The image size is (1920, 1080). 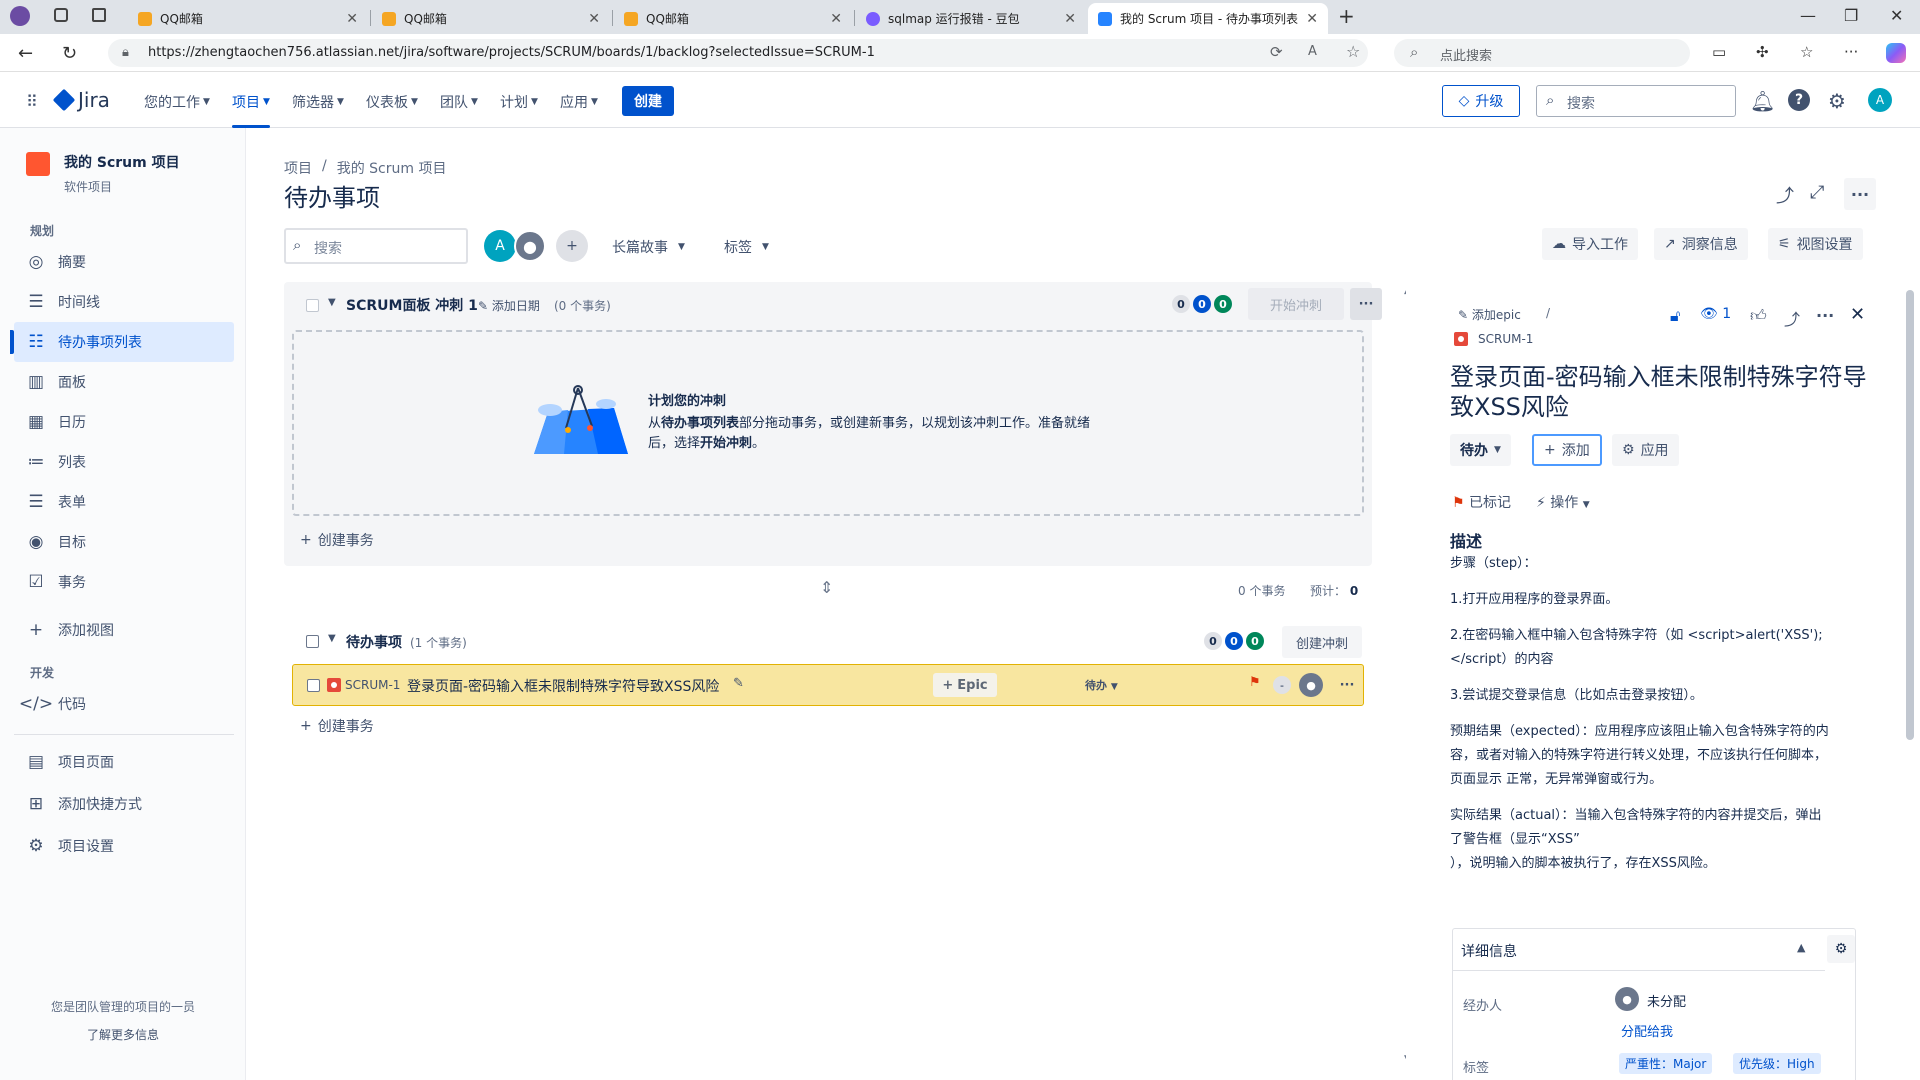 What do you see at coordinates (251, 110) in the screenshot?
I see `nav-projects: 项目 ▼` at bounding box center [251, 110].